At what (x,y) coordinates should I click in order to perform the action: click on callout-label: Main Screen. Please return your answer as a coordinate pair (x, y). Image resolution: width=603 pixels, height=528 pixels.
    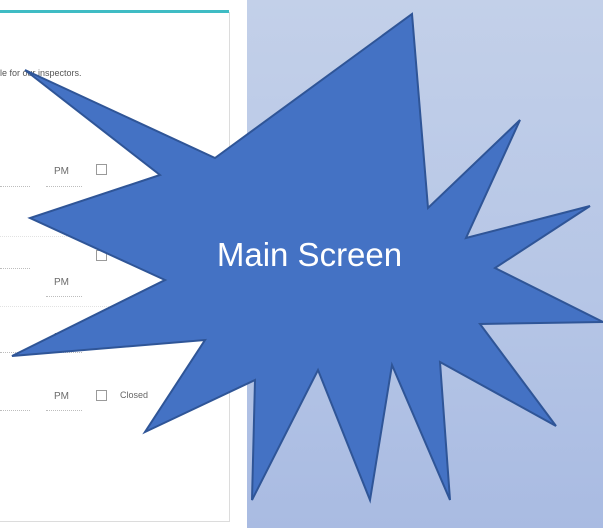
    Looking at the image, I should click on (309, 254).